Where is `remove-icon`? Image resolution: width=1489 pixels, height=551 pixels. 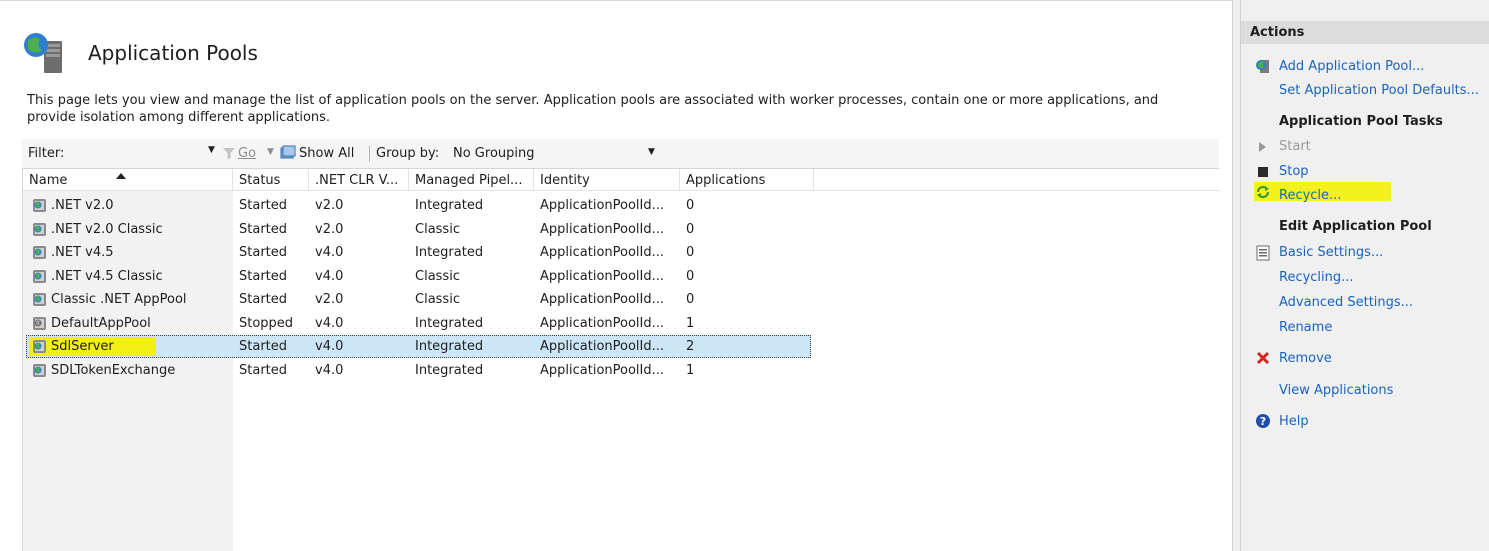
remove-icon is located at coordinates (1263, 358).